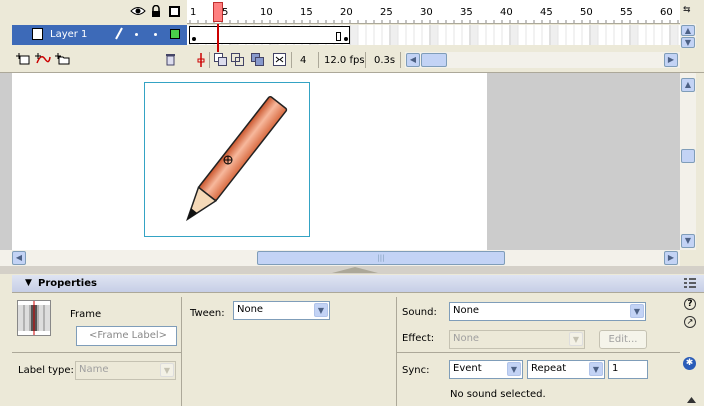  What do you see at coordinates (547, 311) in the screenshot?
I see `sound-select: None ▼` at bounding box center [547, 311].